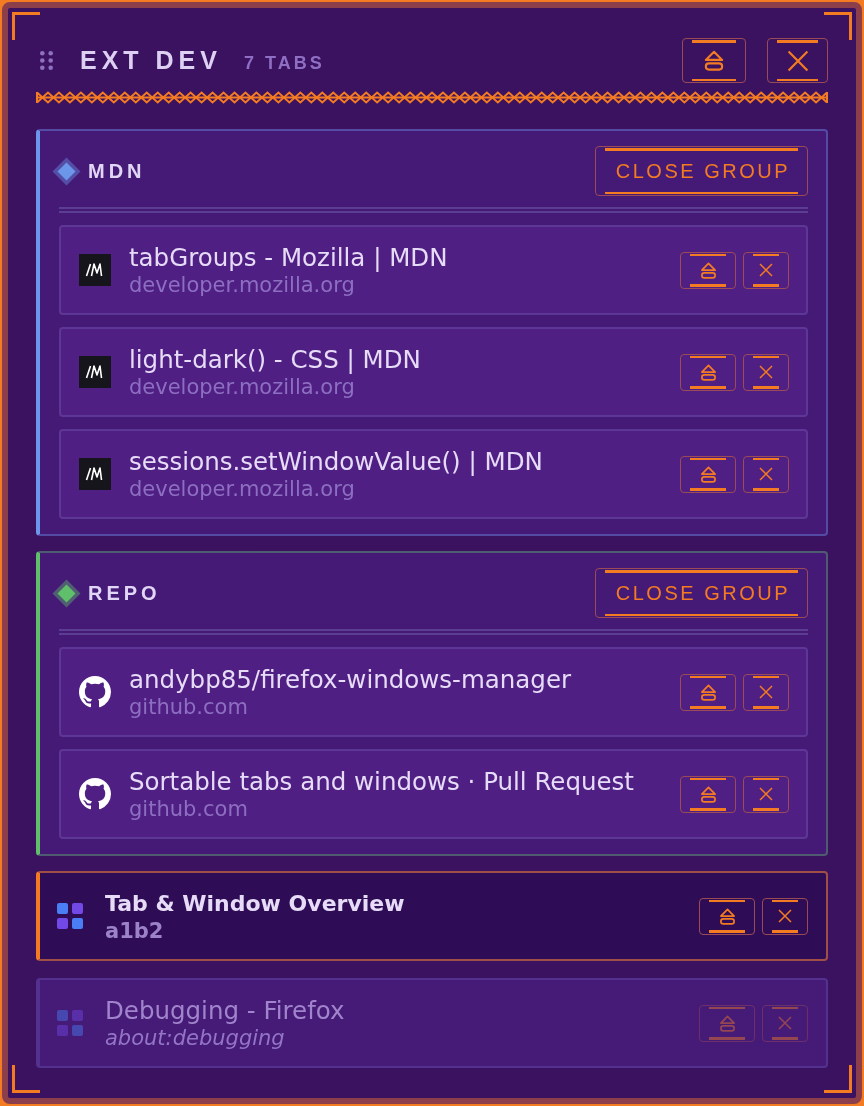  I want to click on tab-url: about:debugging, so click(195, 1037).